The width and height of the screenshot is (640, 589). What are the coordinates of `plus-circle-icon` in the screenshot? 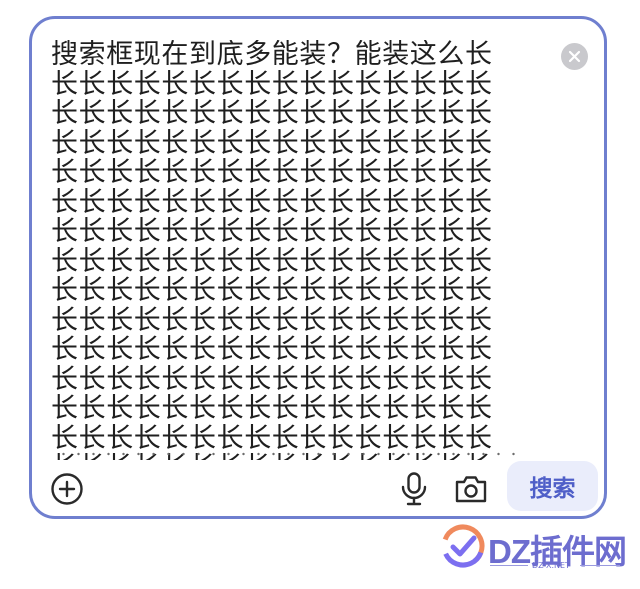 It's located at (67, 489).